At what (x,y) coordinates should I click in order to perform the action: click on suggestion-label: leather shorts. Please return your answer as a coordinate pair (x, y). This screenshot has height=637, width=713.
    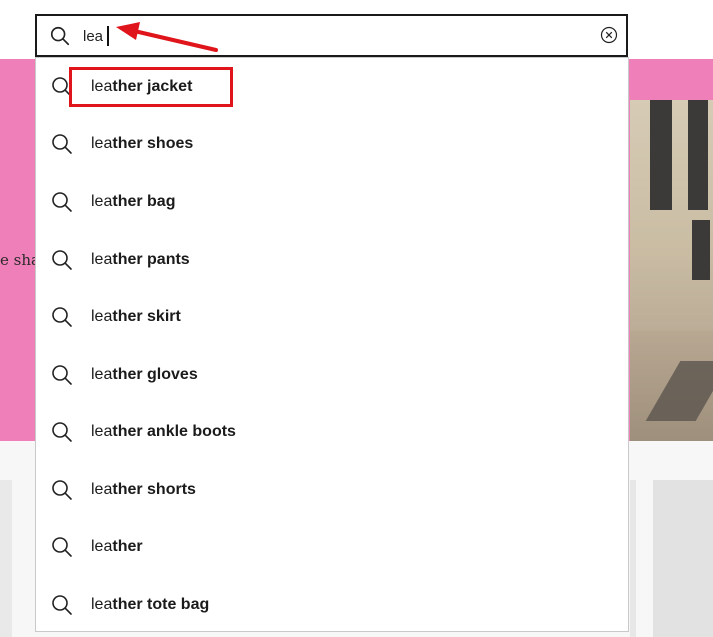
    Looking at the image, I should click on (143, 489).